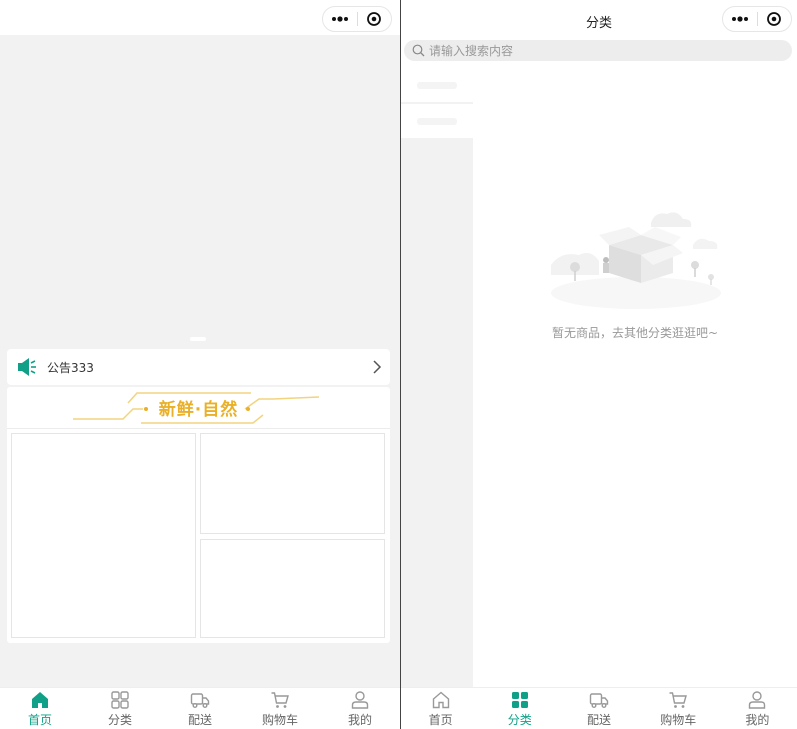  Describe the element at coordinates (599, 20) in the screenshot. I see `nav-bar: 分类` at that location.